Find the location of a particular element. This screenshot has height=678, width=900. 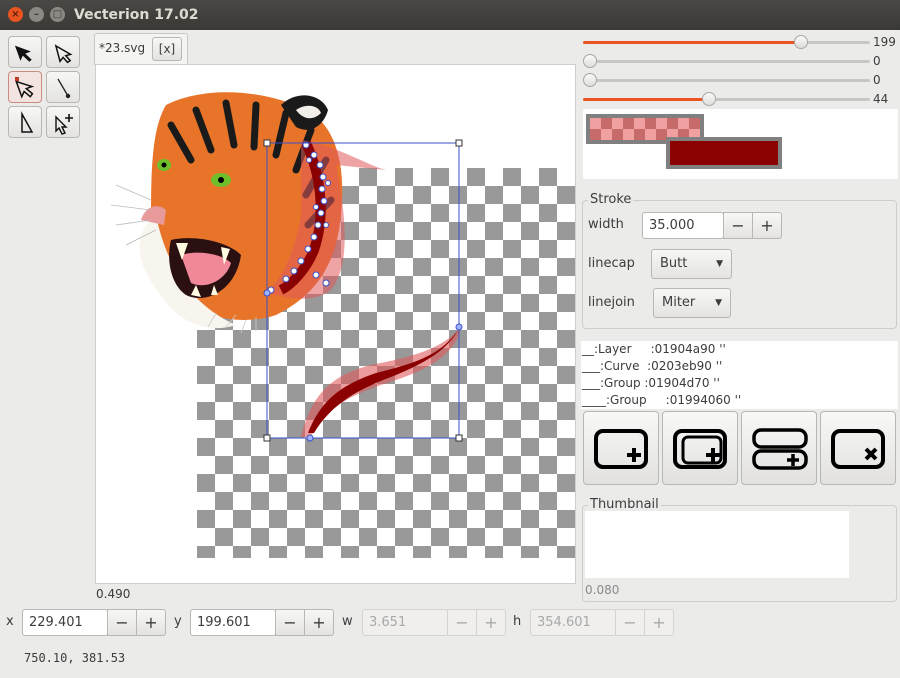

y-label: y is located at coordinates (178, 621).